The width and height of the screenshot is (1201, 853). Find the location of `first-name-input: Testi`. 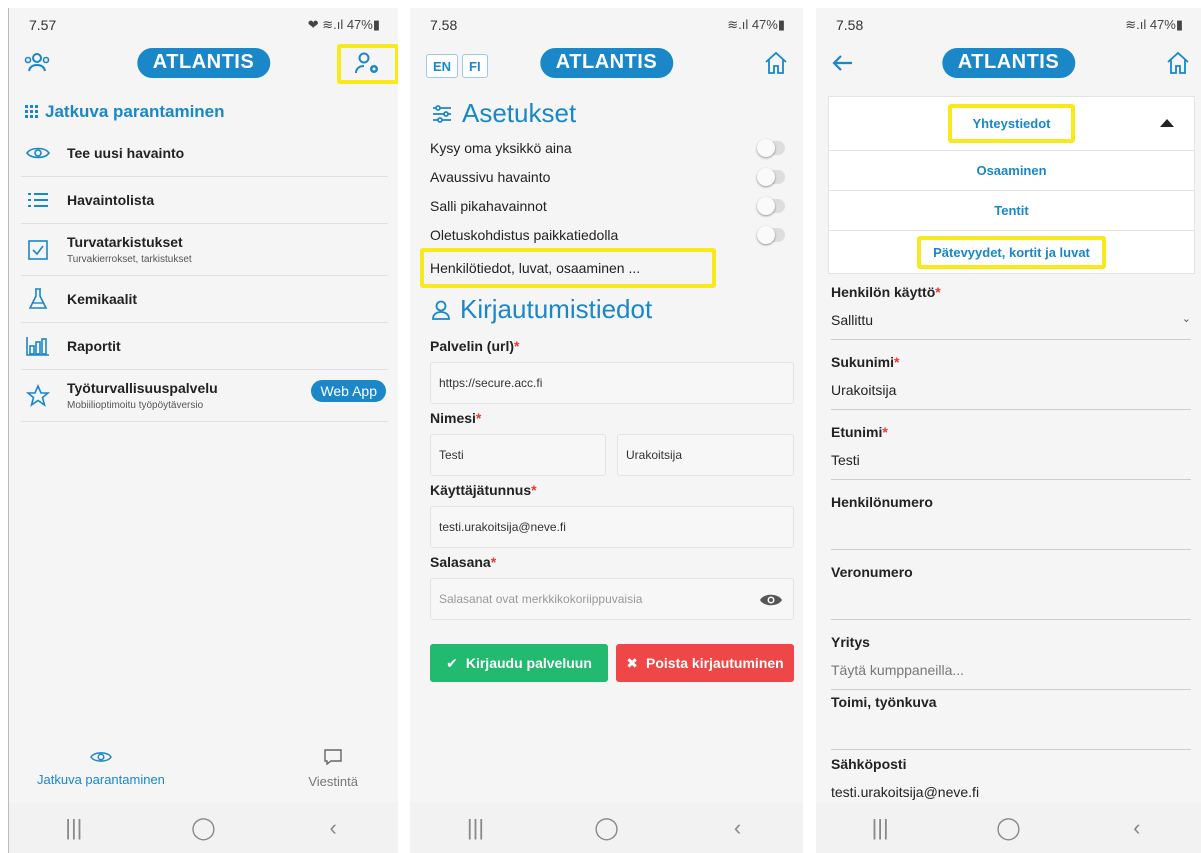

first-name-input: Testi is located at coordinates (518, 455).